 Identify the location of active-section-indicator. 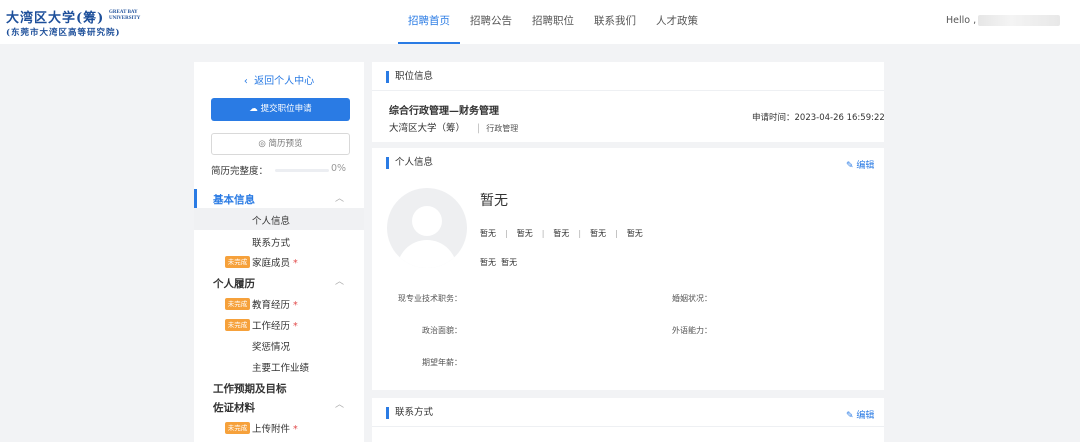
(195, 198).